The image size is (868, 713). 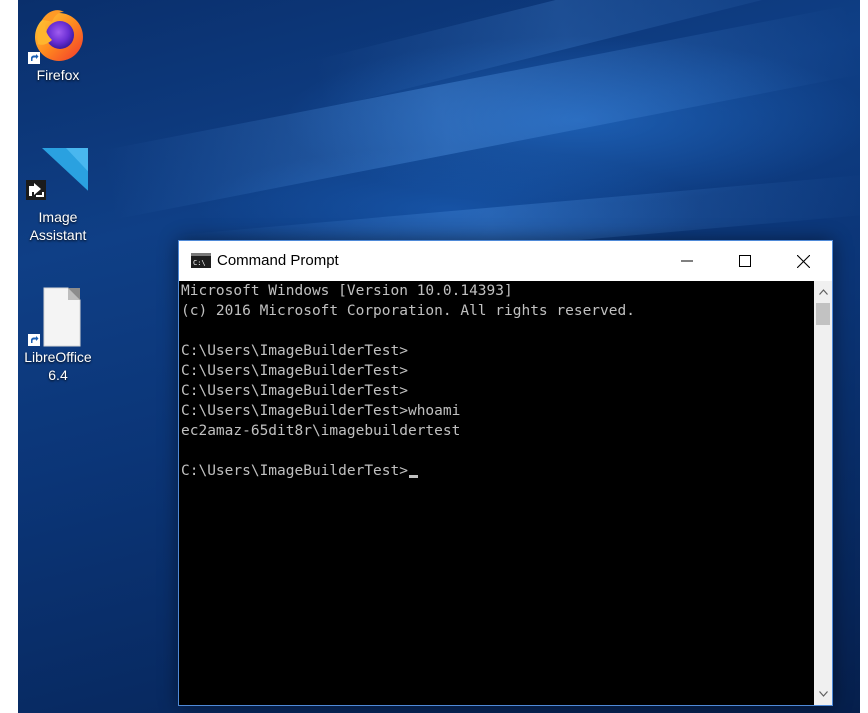 I want to click on chevron-up-icon, so click(x=823, y=292).